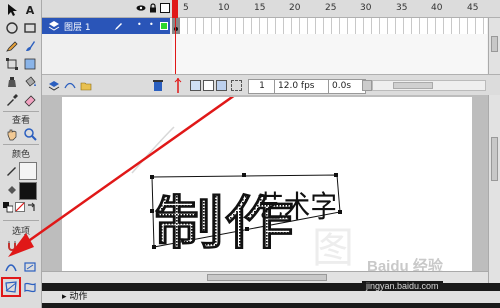 This screenshot has width=500, height=308. I want to click on timeline-header: 5 10 15 20 25 30 35 40 45, so click(271, 9).